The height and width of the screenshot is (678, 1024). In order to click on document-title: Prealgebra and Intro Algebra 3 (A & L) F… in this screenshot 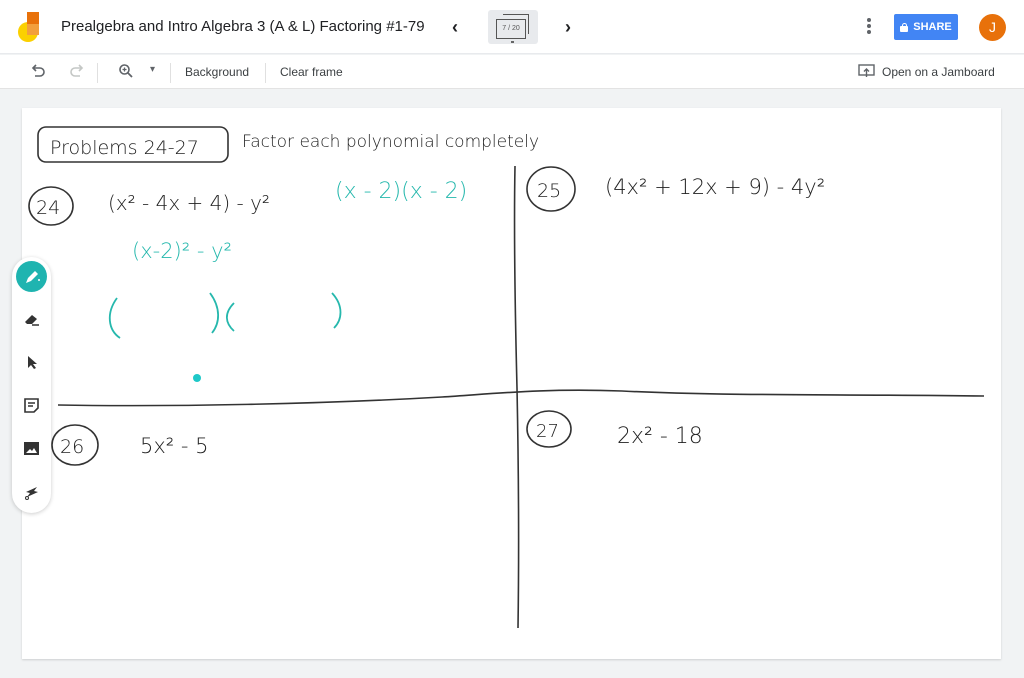, I will do `click(243, 26)`.